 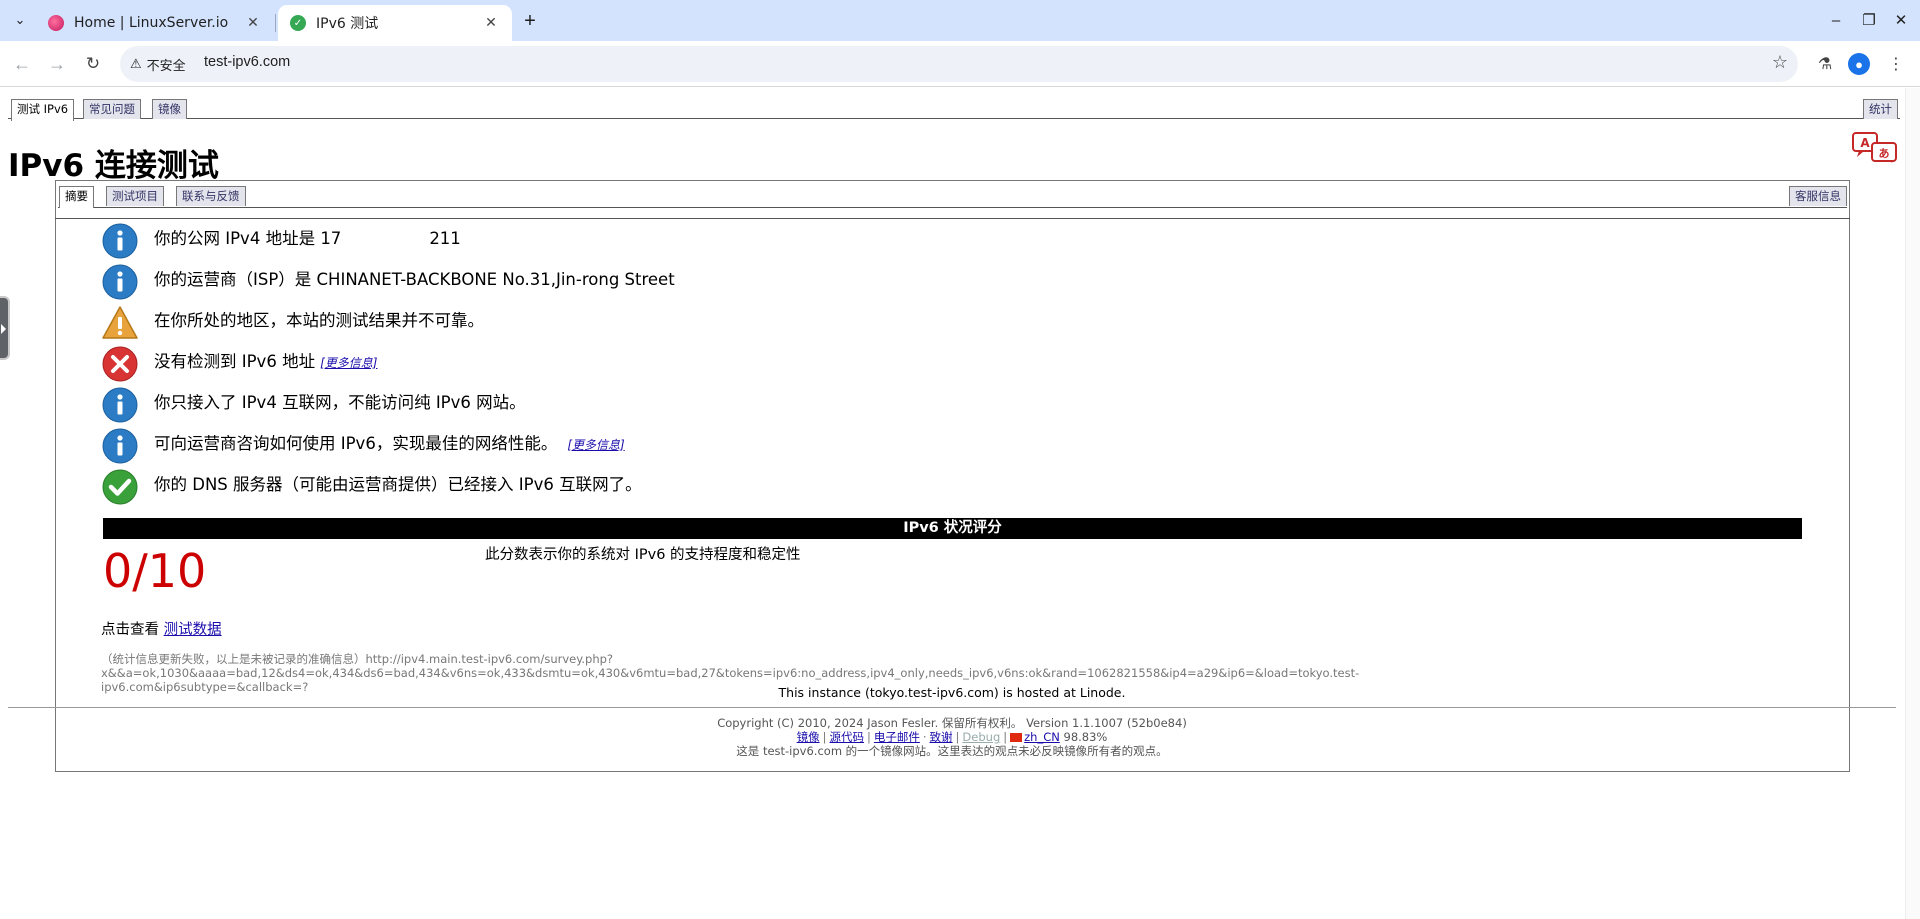 I want to click on browser-tab-linuxserver: Home | LinuxServer.io ✕, so click(x=155, y=23).